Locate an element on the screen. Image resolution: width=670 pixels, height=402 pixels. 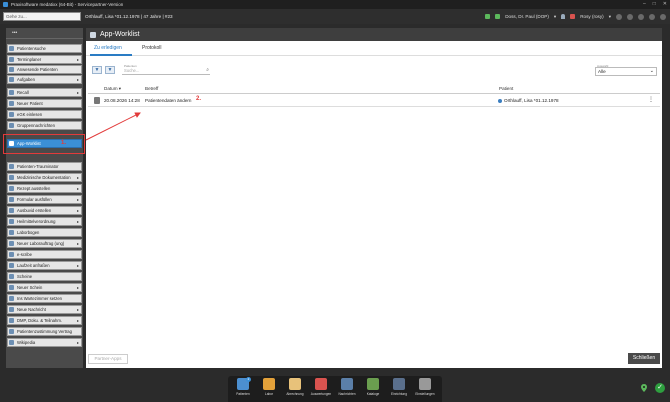
filter-button: ▼ is located at coordinates (97, 70).